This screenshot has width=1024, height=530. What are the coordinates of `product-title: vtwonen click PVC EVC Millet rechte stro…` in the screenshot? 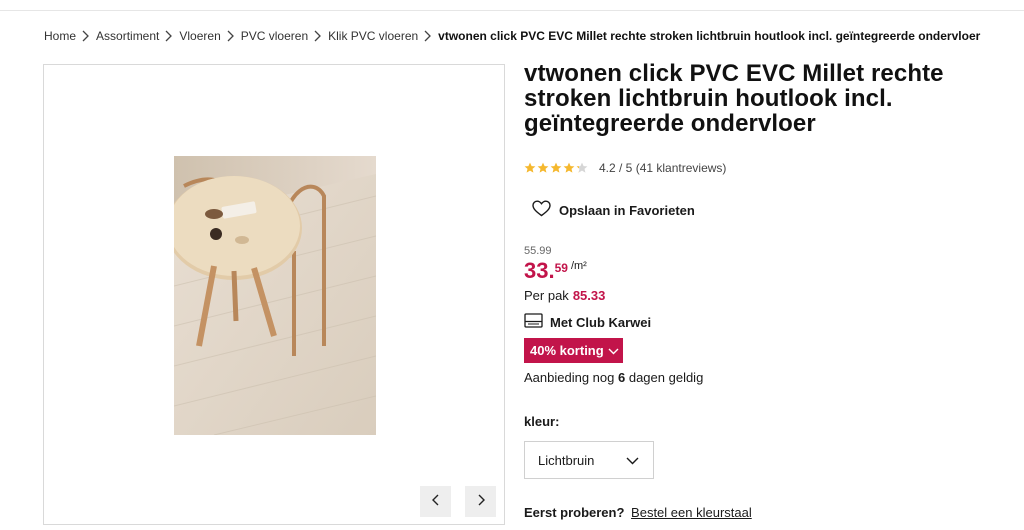 It's located at (734, 98).